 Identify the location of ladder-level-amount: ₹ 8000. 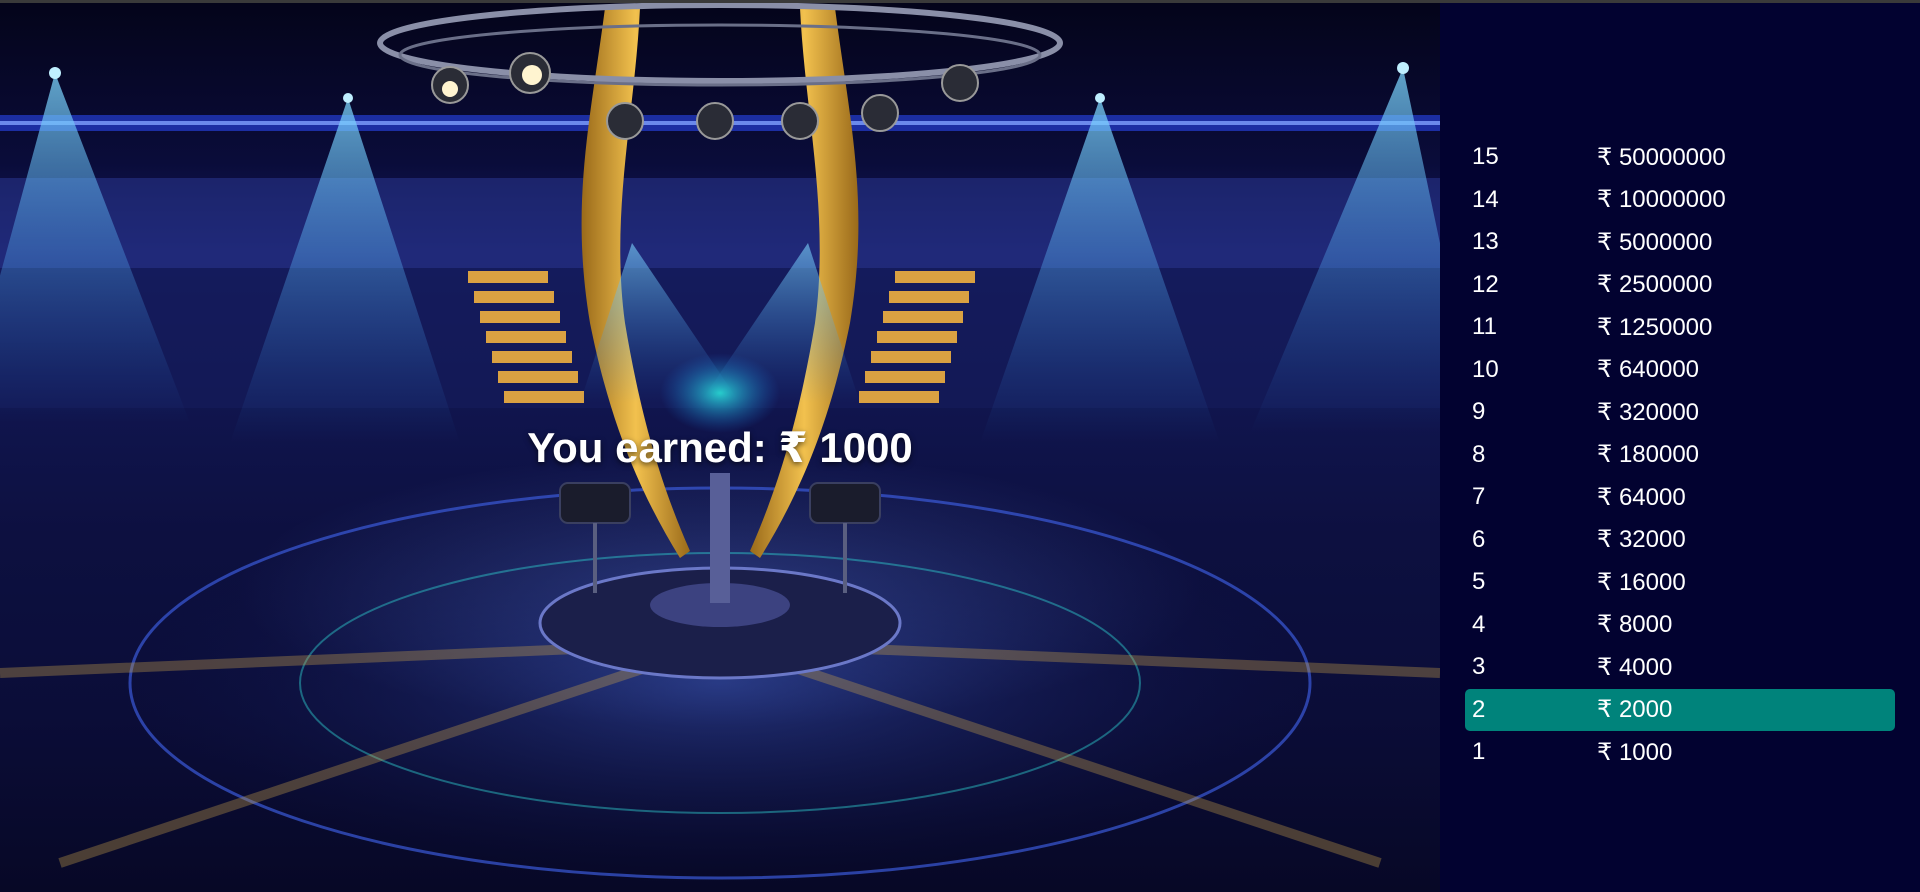
(1635, 625).